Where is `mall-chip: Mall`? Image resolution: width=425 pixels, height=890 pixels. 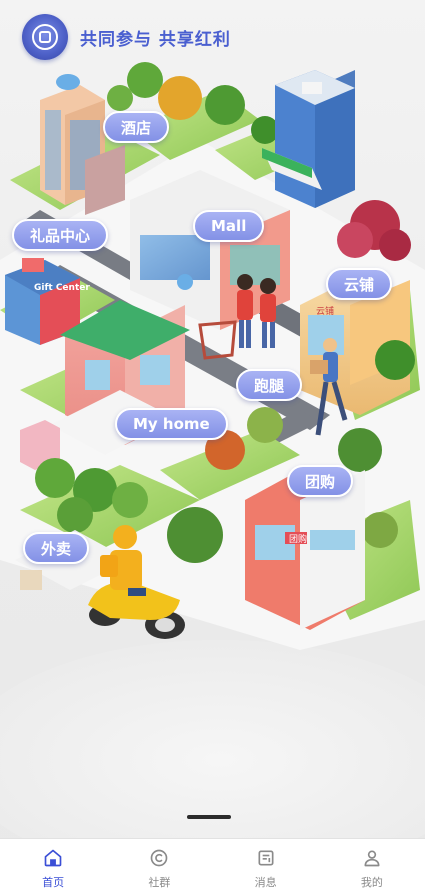
mall-chip: Mall is located at coordinates (229, 226).